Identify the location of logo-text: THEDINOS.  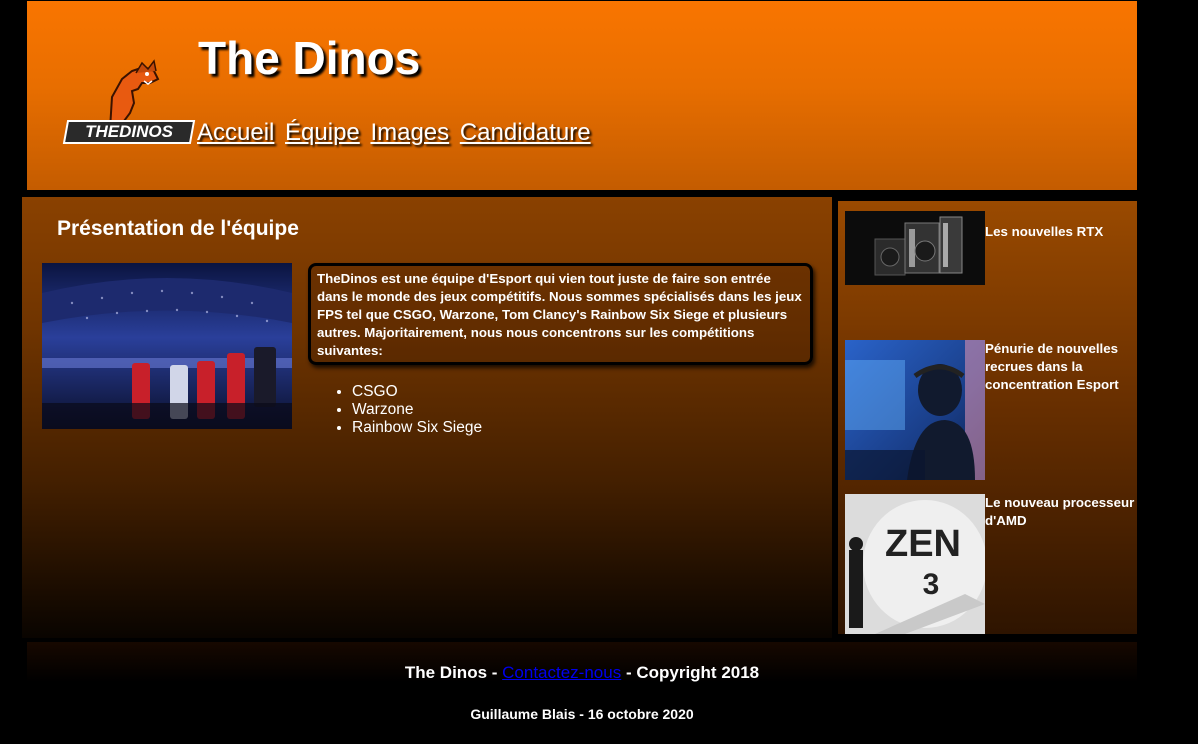
(129, 131).